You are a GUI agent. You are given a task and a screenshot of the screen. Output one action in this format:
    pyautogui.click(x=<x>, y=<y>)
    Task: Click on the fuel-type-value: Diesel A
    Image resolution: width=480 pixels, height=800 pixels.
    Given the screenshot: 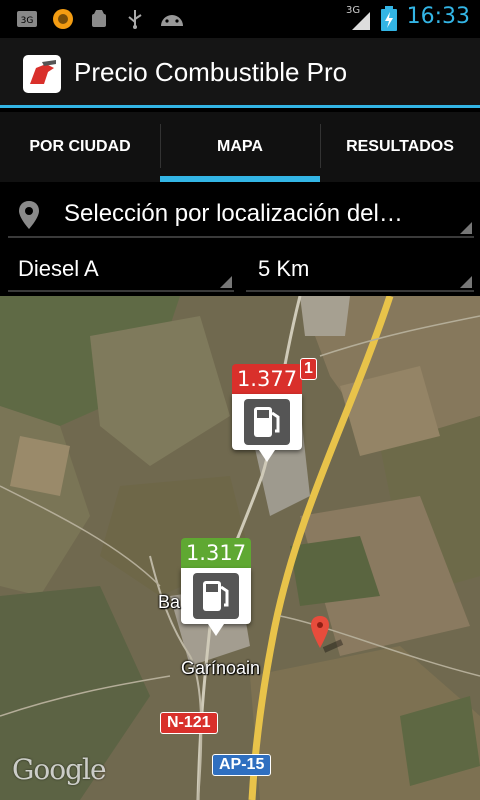 What is the action you would take?
    pyautogui.click(x=58, y=268)
    